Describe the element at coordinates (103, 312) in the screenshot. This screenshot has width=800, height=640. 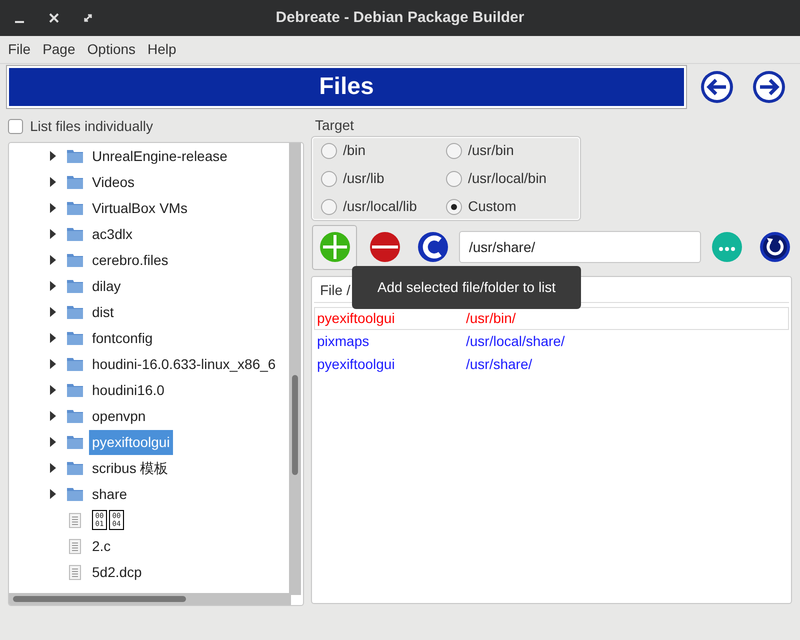
I see `tree-item: dist` at that location.